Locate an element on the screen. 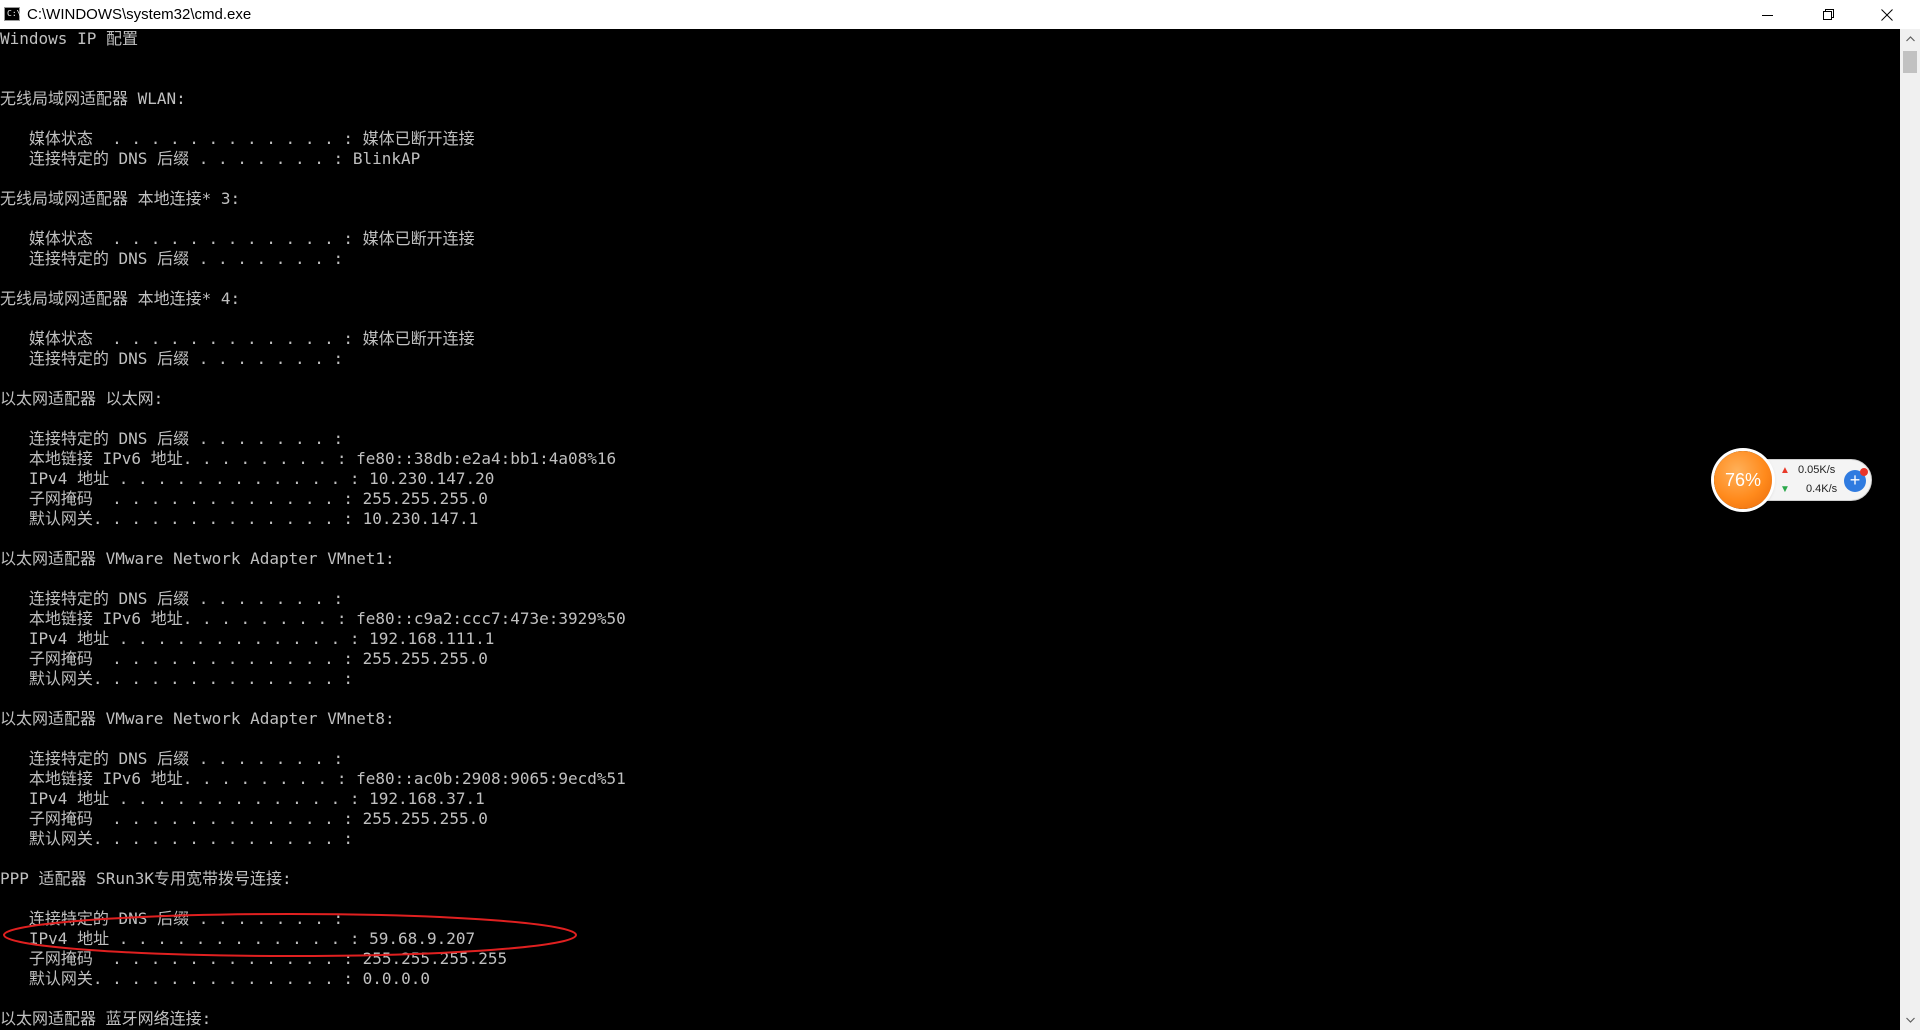  memory-percent: 76% is located at coordinates (1743, 479).